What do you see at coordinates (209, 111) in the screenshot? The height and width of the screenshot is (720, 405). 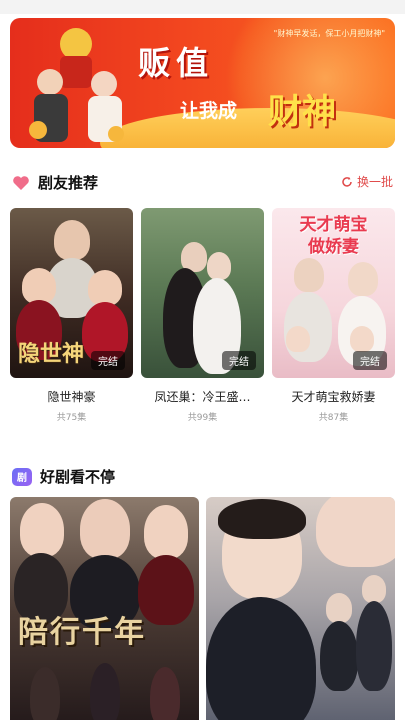 I see `banner-slogan-prefix: 让我成` at bounding box center [209, 111].